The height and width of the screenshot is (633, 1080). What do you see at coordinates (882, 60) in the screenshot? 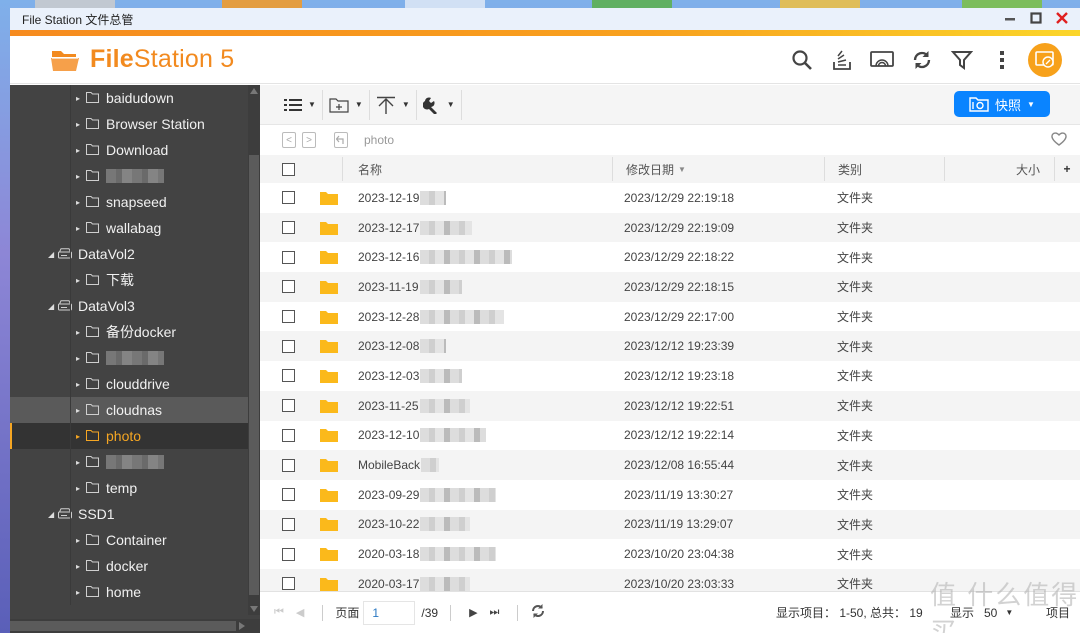
I see `media-stream-button` at bounding box center [882, 60].